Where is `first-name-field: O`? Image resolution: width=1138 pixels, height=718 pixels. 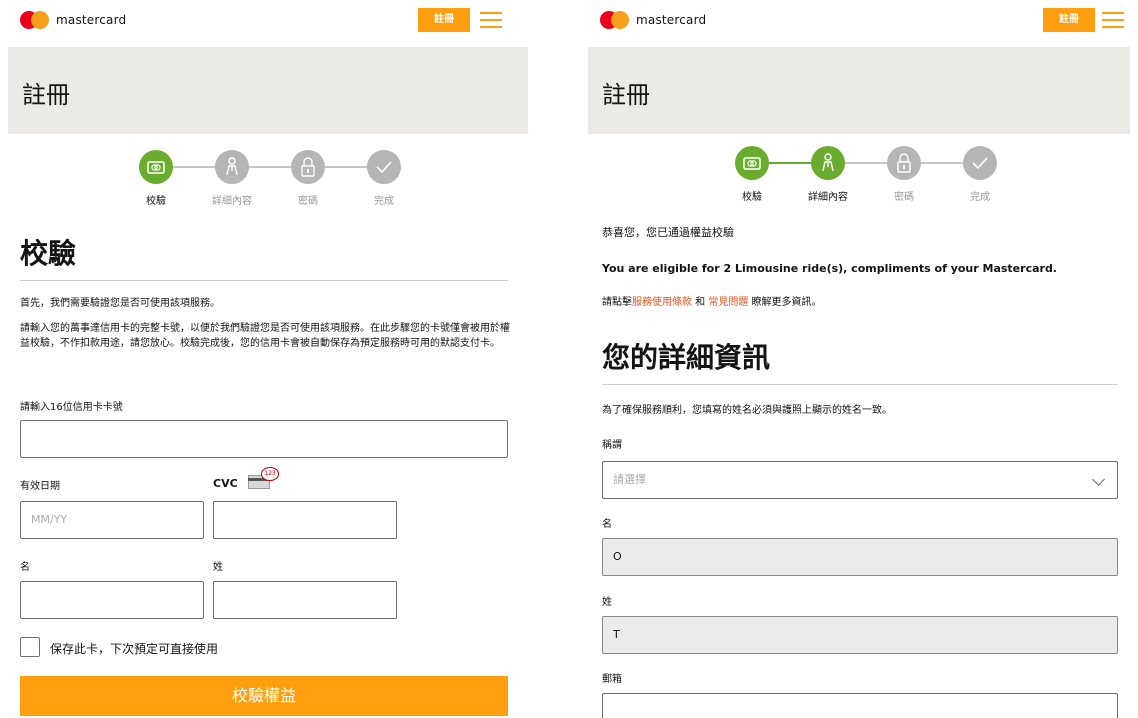 first-name-field: O is located at coordinates (860, 557).